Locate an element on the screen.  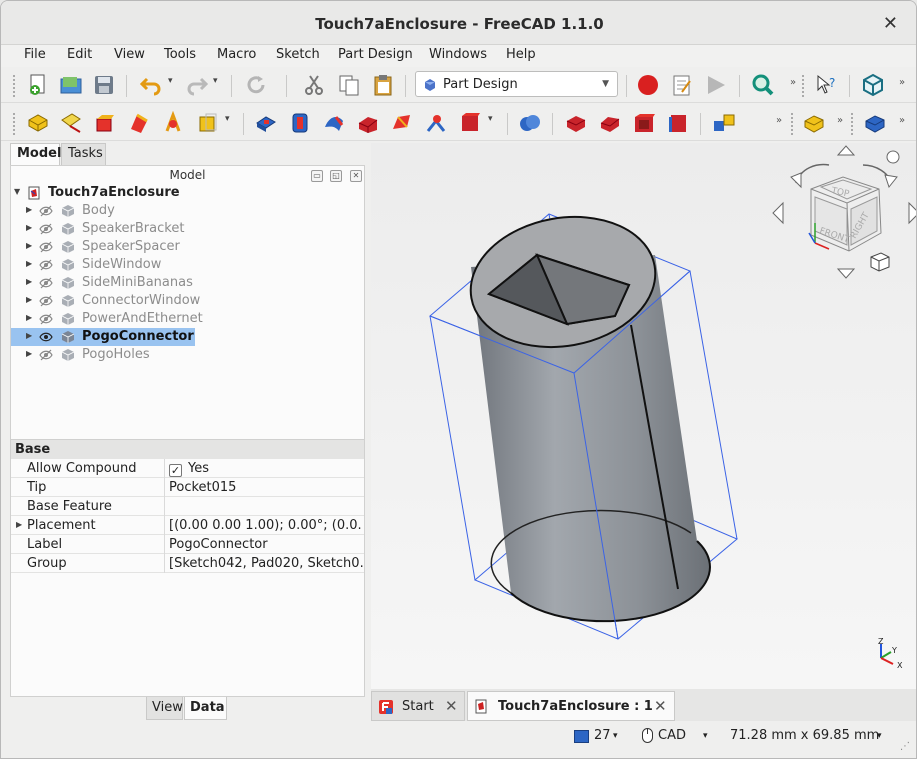
chamfer-icon is located at coordinates (610, 123).